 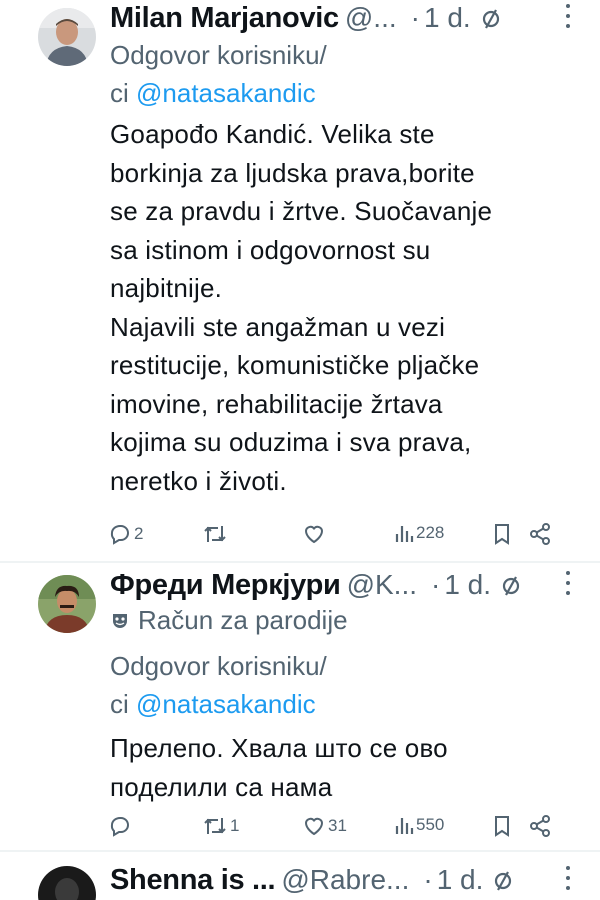 I want to click on repost-button, so click(x=216, y=534).